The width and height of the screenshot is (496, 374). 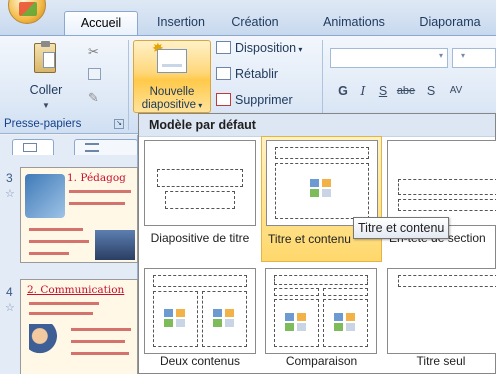 I want to click on layout-title-slide: Diapositive de titre, so click(x=200, y=200).